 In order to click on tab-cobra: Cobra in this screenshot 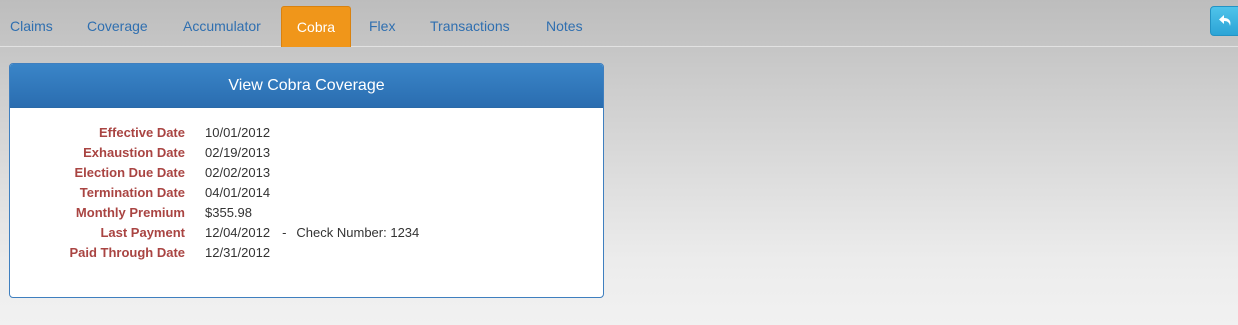, I will do `click(316, 26)`.